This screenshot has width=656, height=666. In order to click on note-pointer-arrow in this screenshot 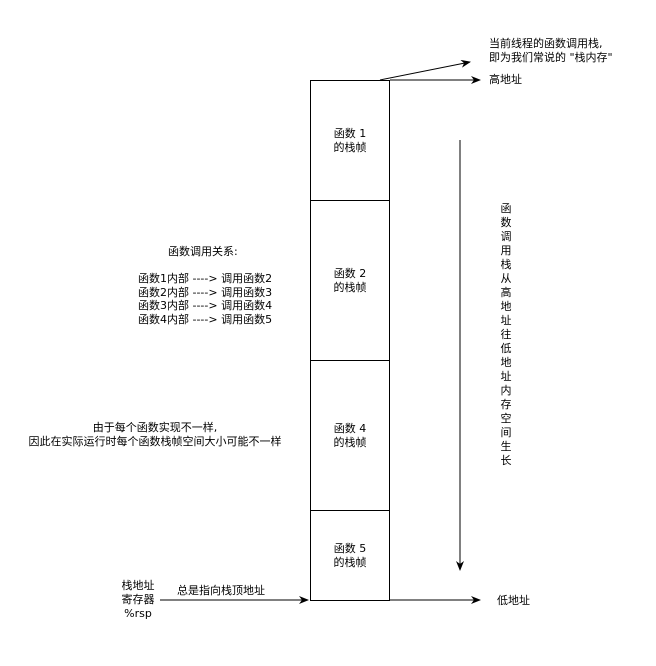, I will do `click(425, 70)`.